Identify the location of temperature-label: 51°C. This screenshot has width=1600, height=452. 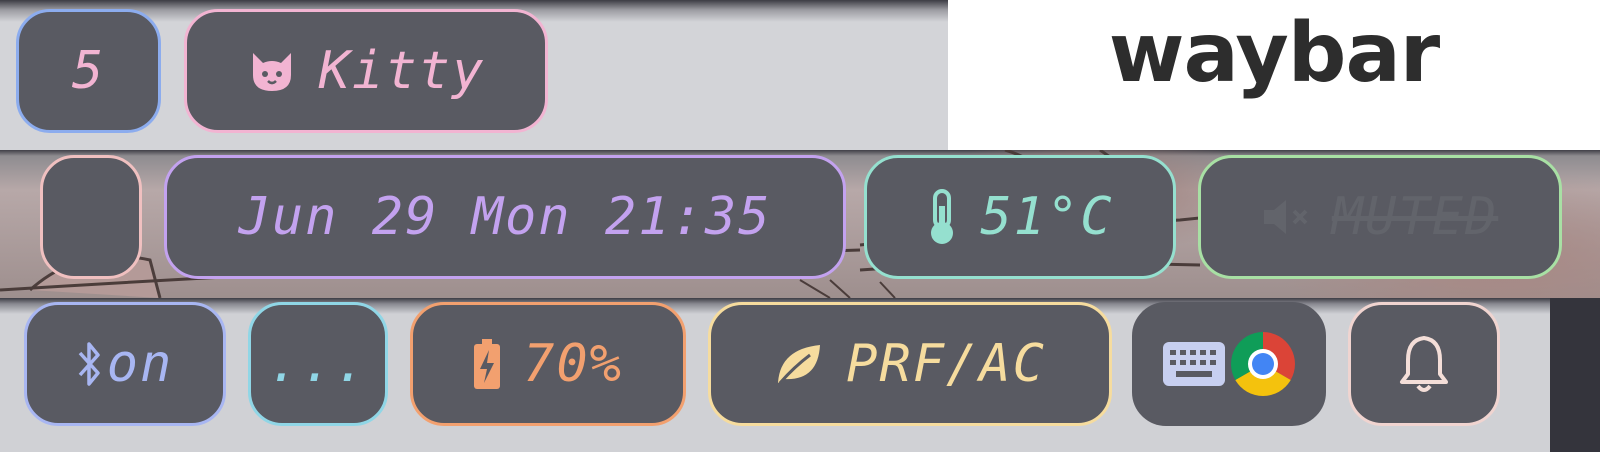
(1047, 217).